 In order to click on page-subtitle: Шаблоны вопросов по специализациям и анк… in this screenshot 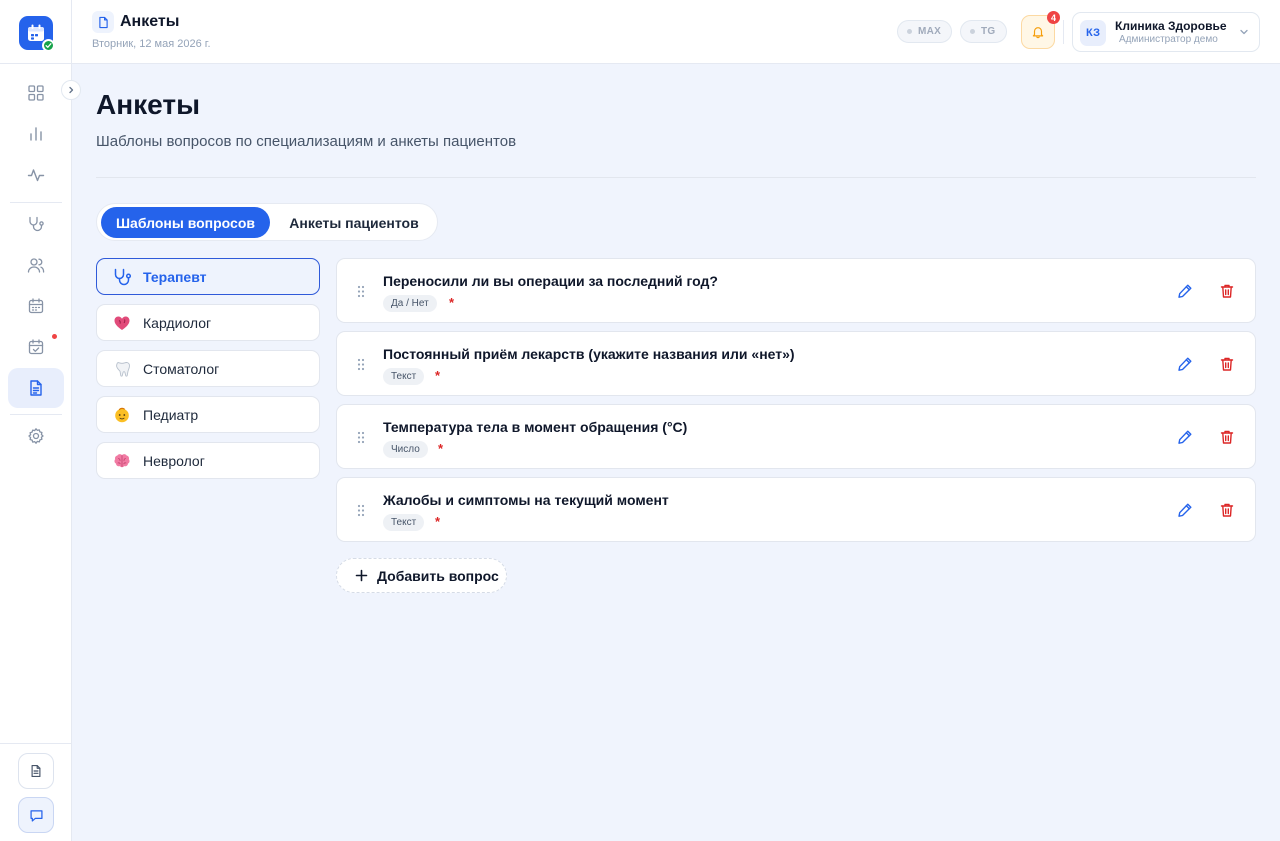, I will do `click(306, 141)`.